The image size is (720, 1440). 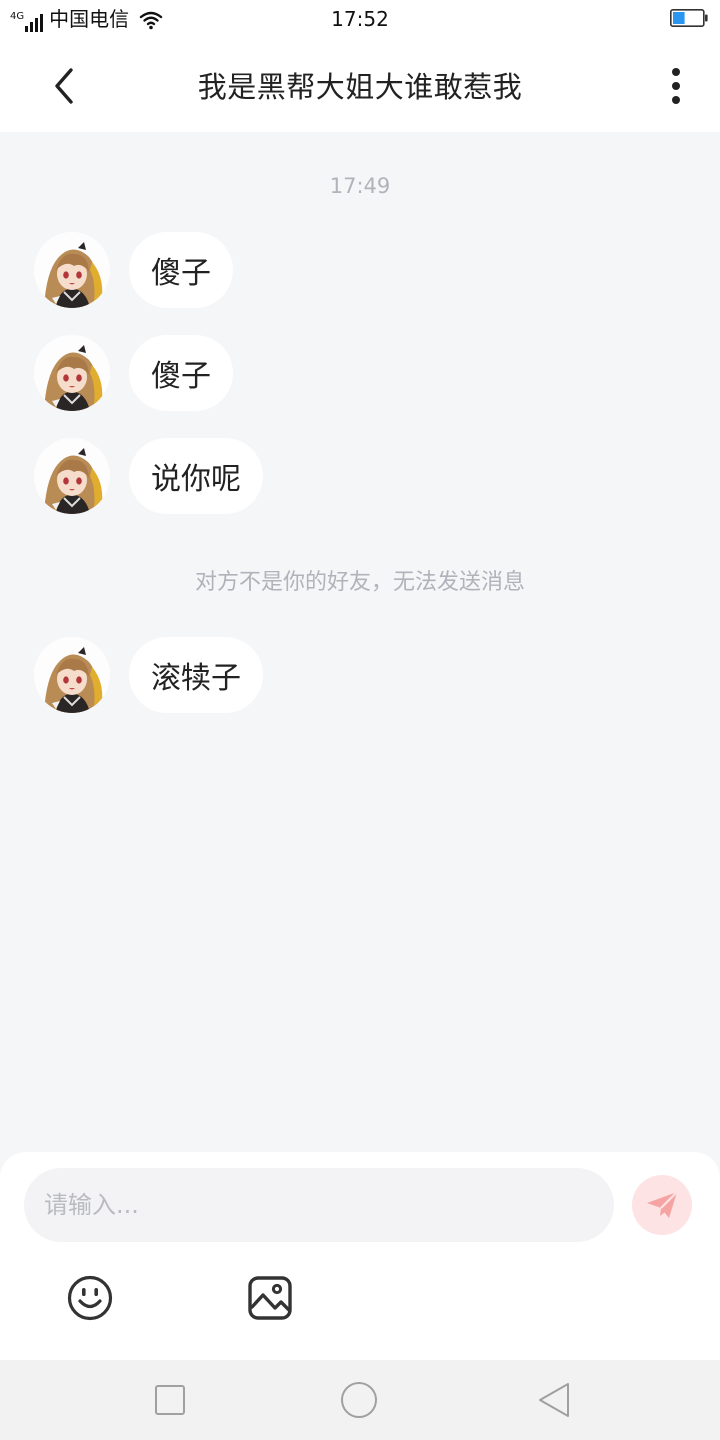 I want to click on chevron-left-icon, so click(x=64, y=86).